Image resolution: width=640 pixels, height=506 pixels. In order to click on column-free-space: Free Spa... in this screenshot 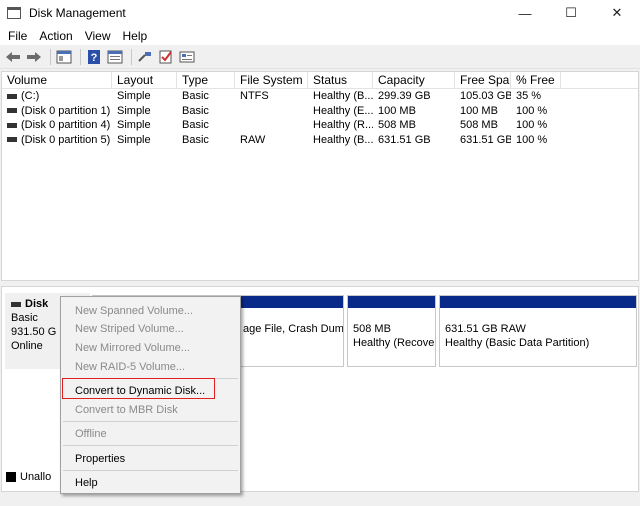, I will do `click(483, 80)`.